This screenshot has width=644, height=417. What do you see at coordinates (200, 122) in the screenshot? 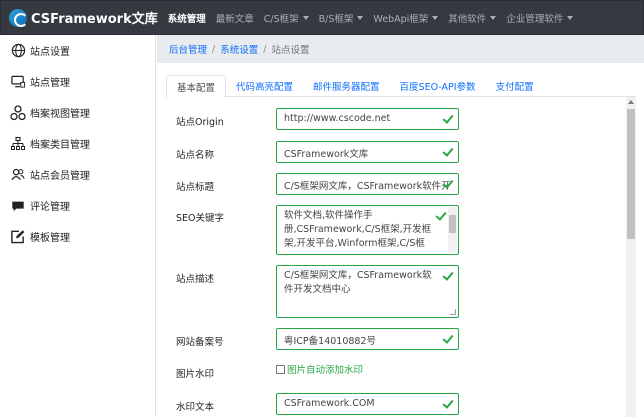
I see `origin-label: 站点Origin` at bounding box center [200, 122].